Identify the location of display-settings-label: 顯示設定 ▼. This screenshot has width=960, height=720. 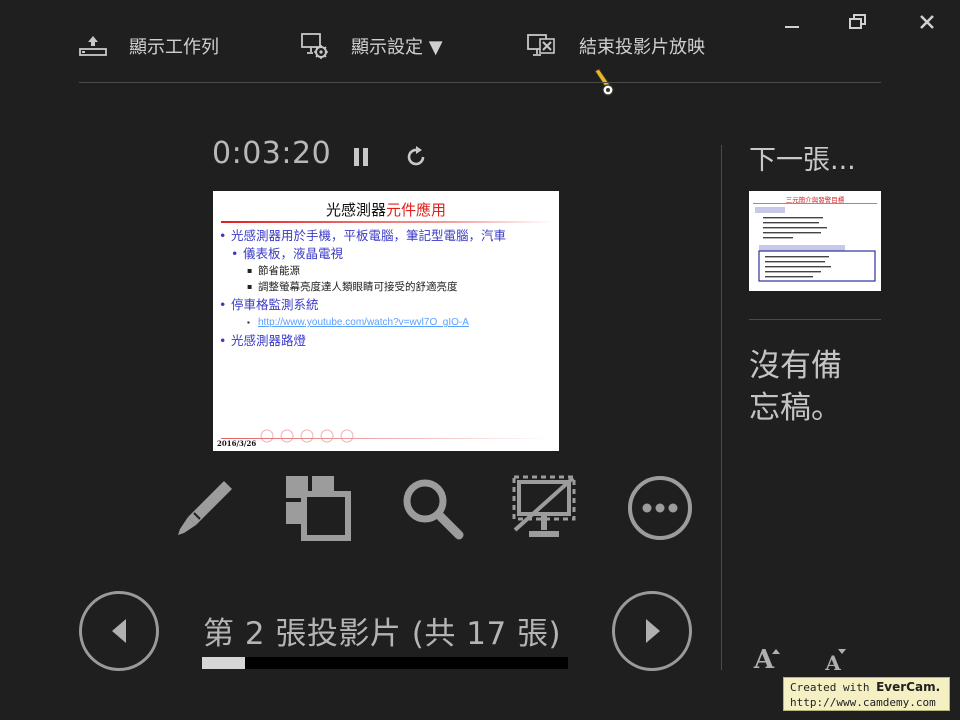
(397, 47).